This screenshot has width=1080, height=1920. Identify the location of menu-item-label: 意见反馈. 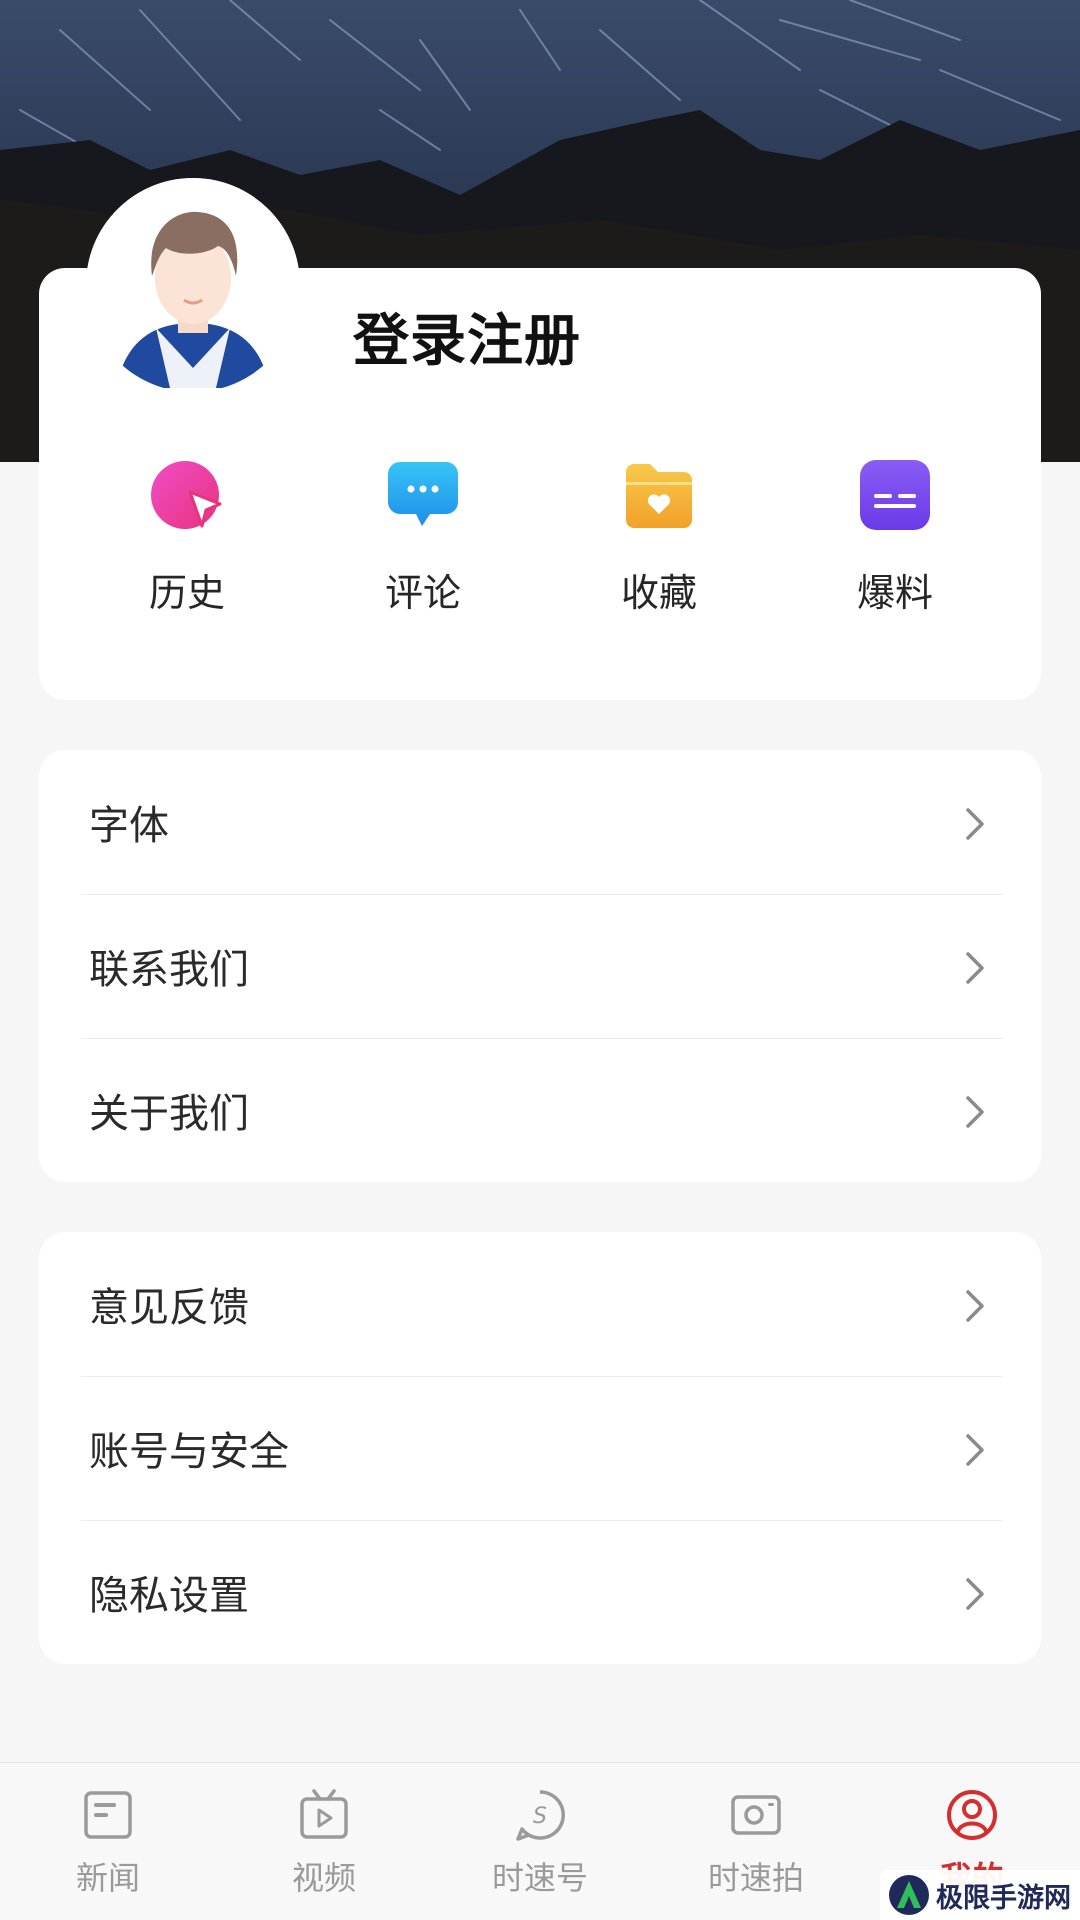
(169, 1308).